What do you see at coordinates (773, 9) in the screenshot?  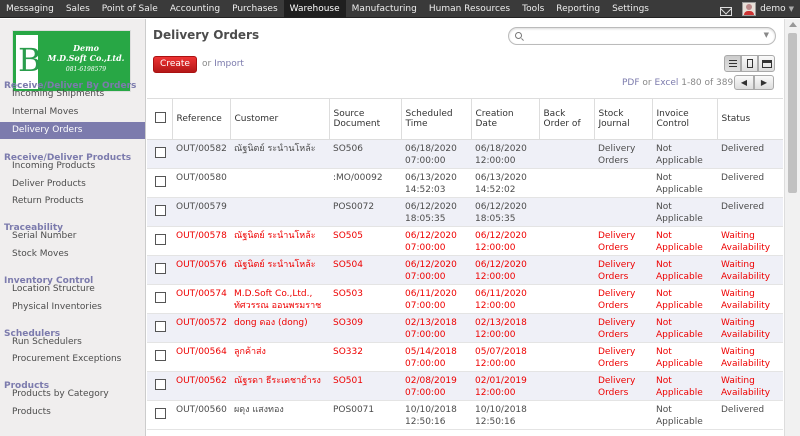 I see `user-name: demo` at bounding box center [773, 9].